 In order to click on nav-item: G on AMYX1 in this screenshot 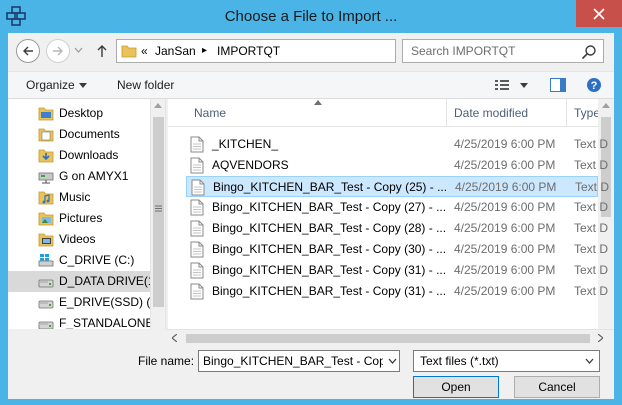, I will do `click(79, 176)`.